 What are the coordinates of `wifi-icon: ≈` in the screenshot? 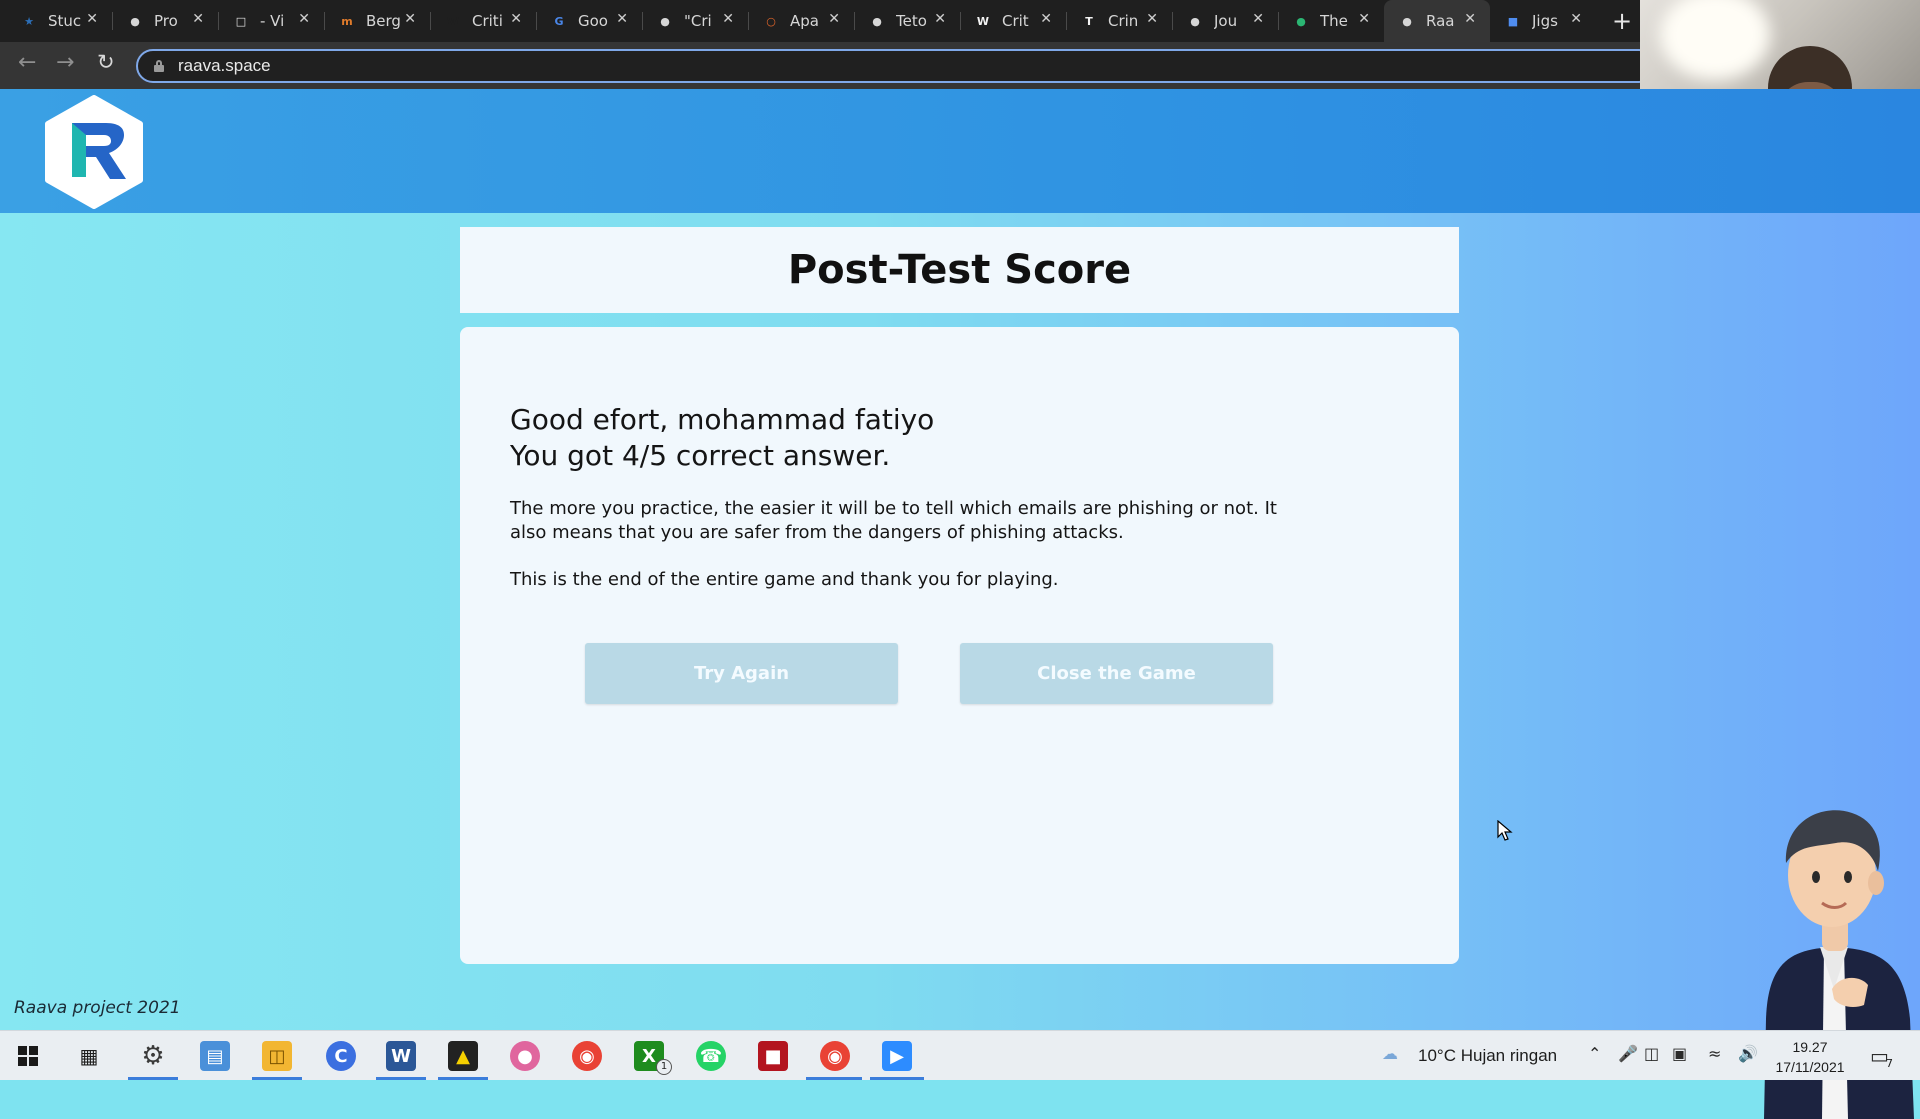 It's located at (1714, 1053).